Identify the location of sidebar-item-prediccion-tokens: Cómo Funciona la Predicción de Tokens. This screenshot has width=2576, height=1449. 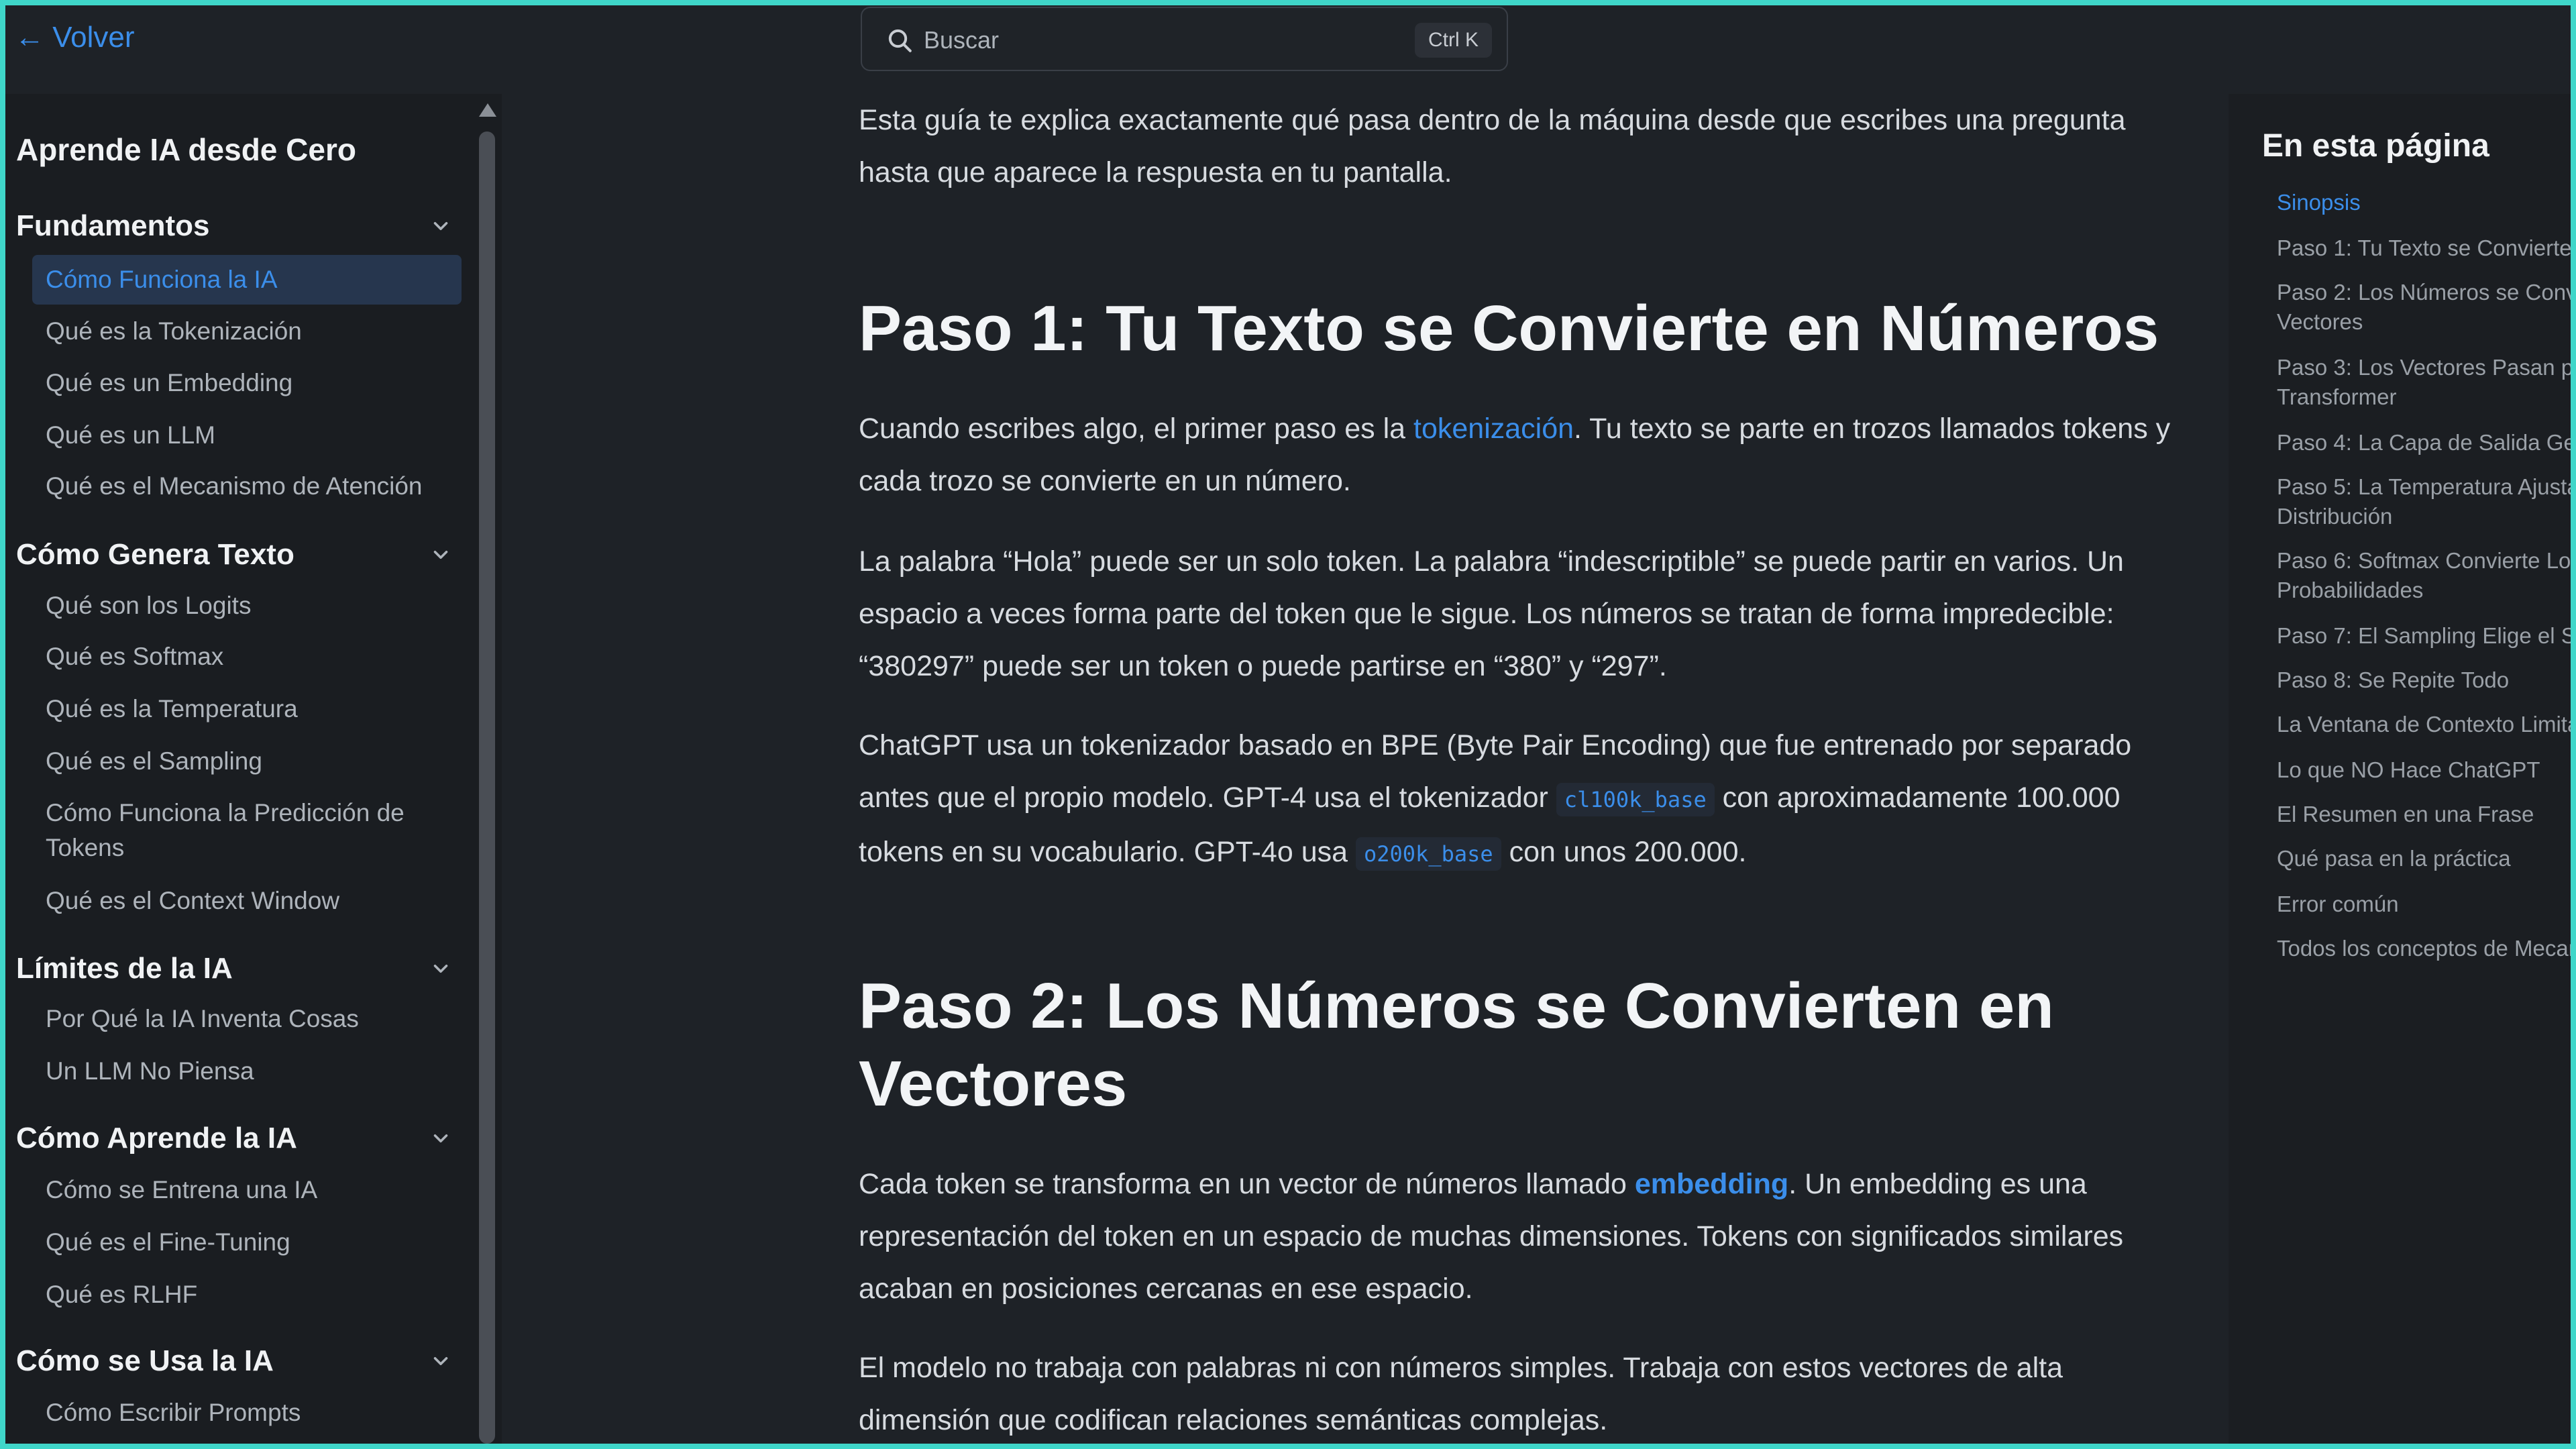
(247, 830).